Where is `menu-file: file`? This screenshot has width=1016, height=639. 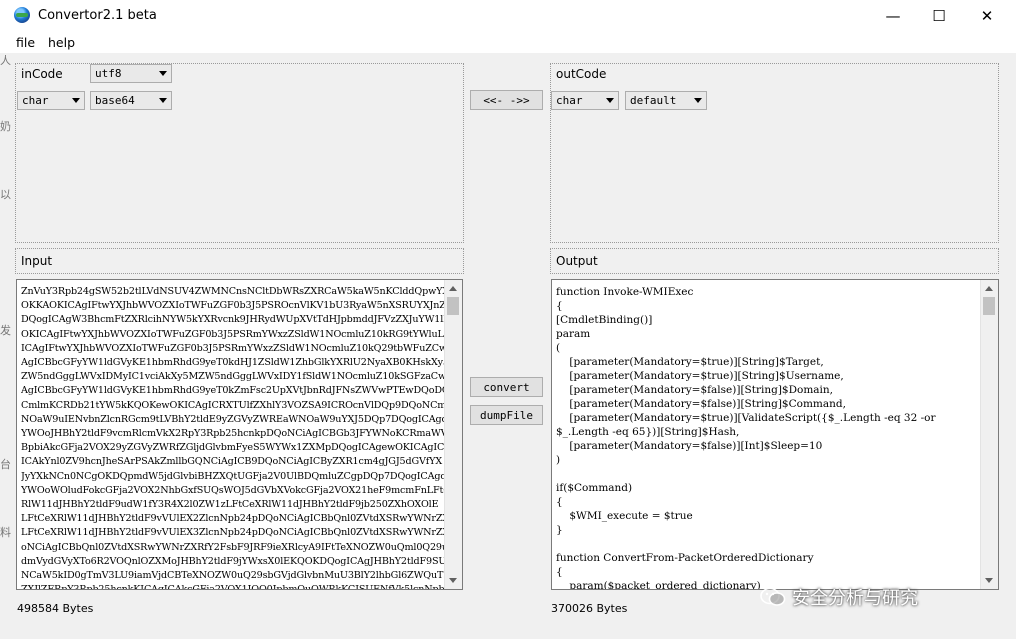
menu-file: file is located at coordinates (25, 42).